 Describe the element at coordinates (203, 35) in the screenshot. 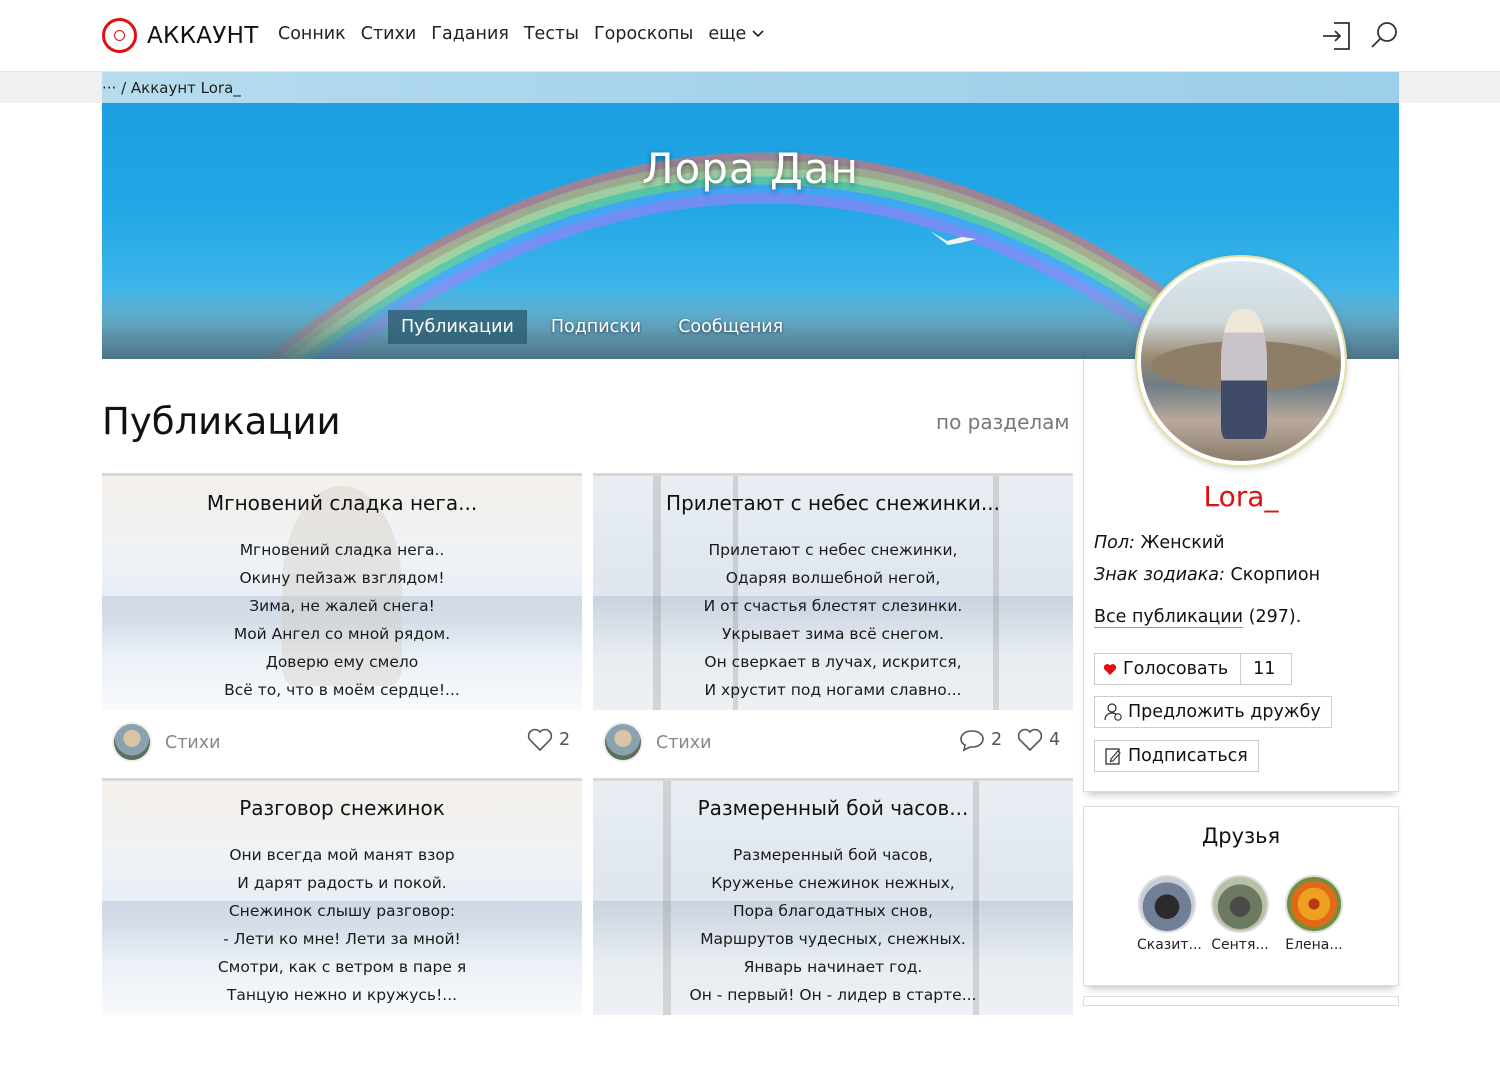

I see `logo-text: АККАУНТ` at that location.